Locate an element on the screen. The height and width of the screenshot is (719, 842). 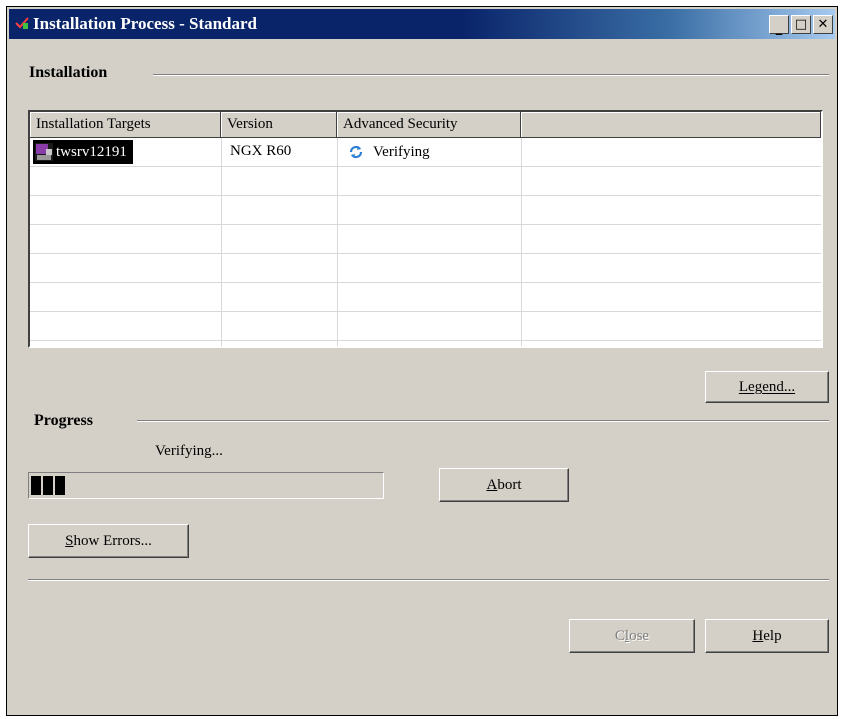
help-button-label: Help is located at coordinates (767, 636).